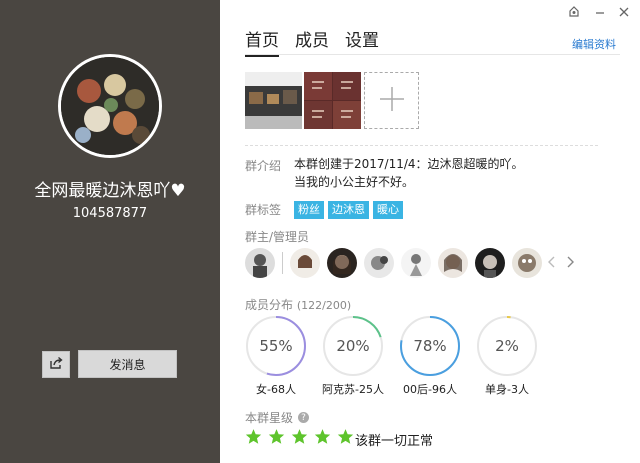  I want to click on distribution-percent: 2%, so click(507, 346).